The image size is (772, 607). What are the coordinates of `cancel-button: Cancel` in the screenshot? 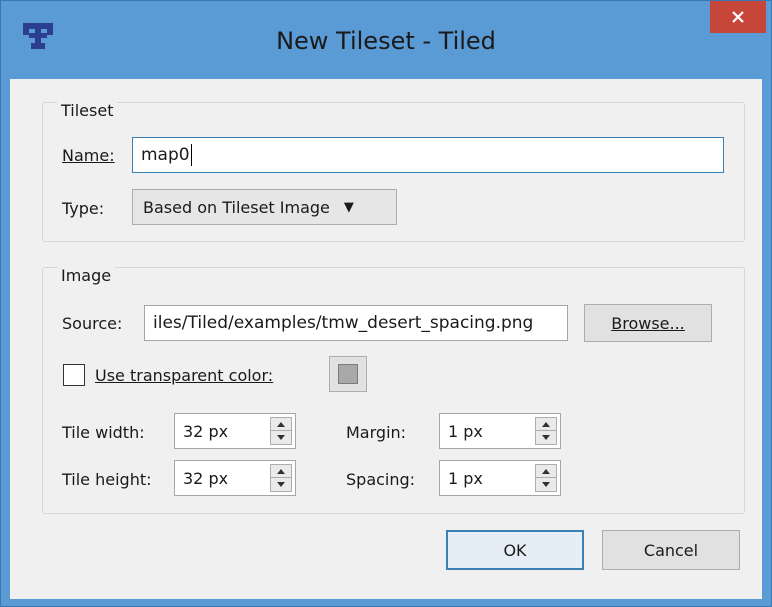 It's located at (671, 550).